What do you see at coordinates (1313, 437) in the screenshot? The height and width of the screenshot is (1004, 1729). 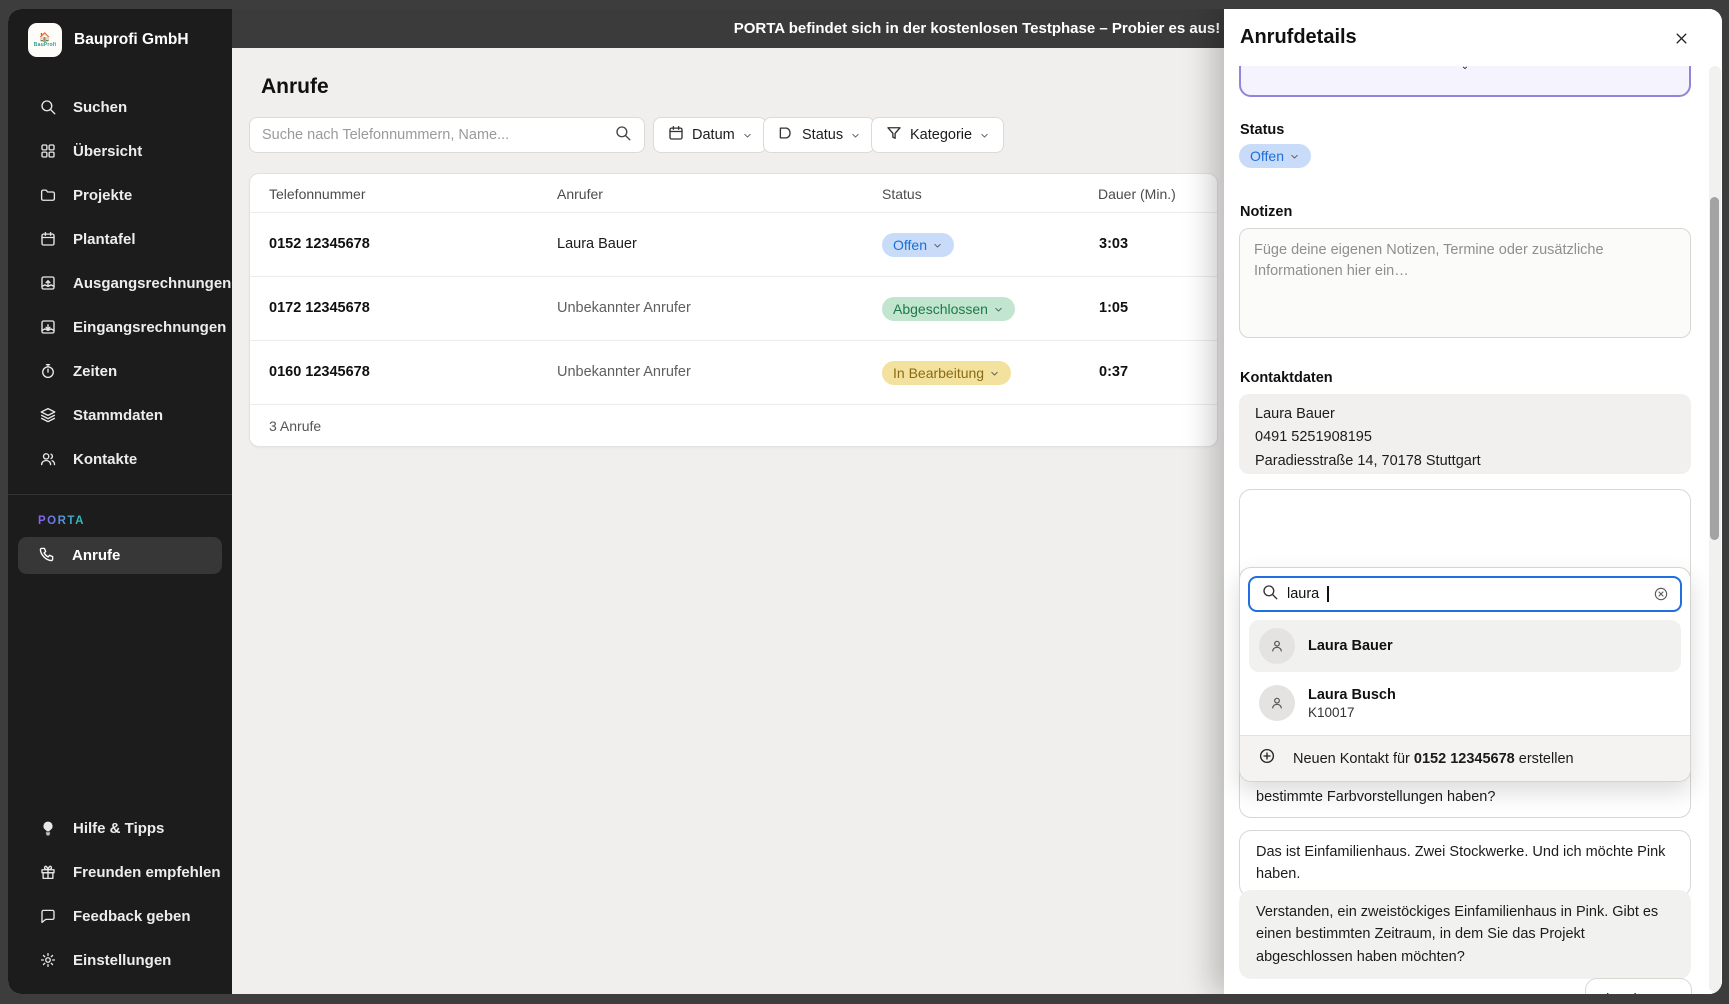 I see `contact-phone: 0491 5251908195` at bounding box center [1313, 437].